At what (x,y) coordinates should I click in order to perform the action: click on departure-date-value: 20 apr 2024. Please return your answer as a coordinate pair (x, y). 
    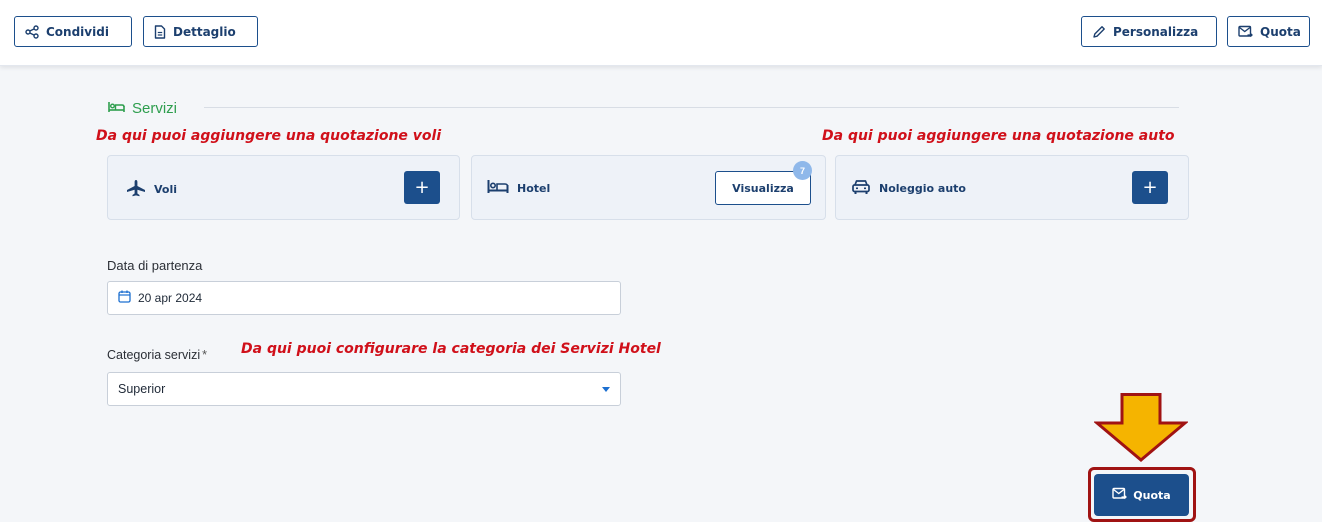
    Looking at the image, I should click on (170, 298).